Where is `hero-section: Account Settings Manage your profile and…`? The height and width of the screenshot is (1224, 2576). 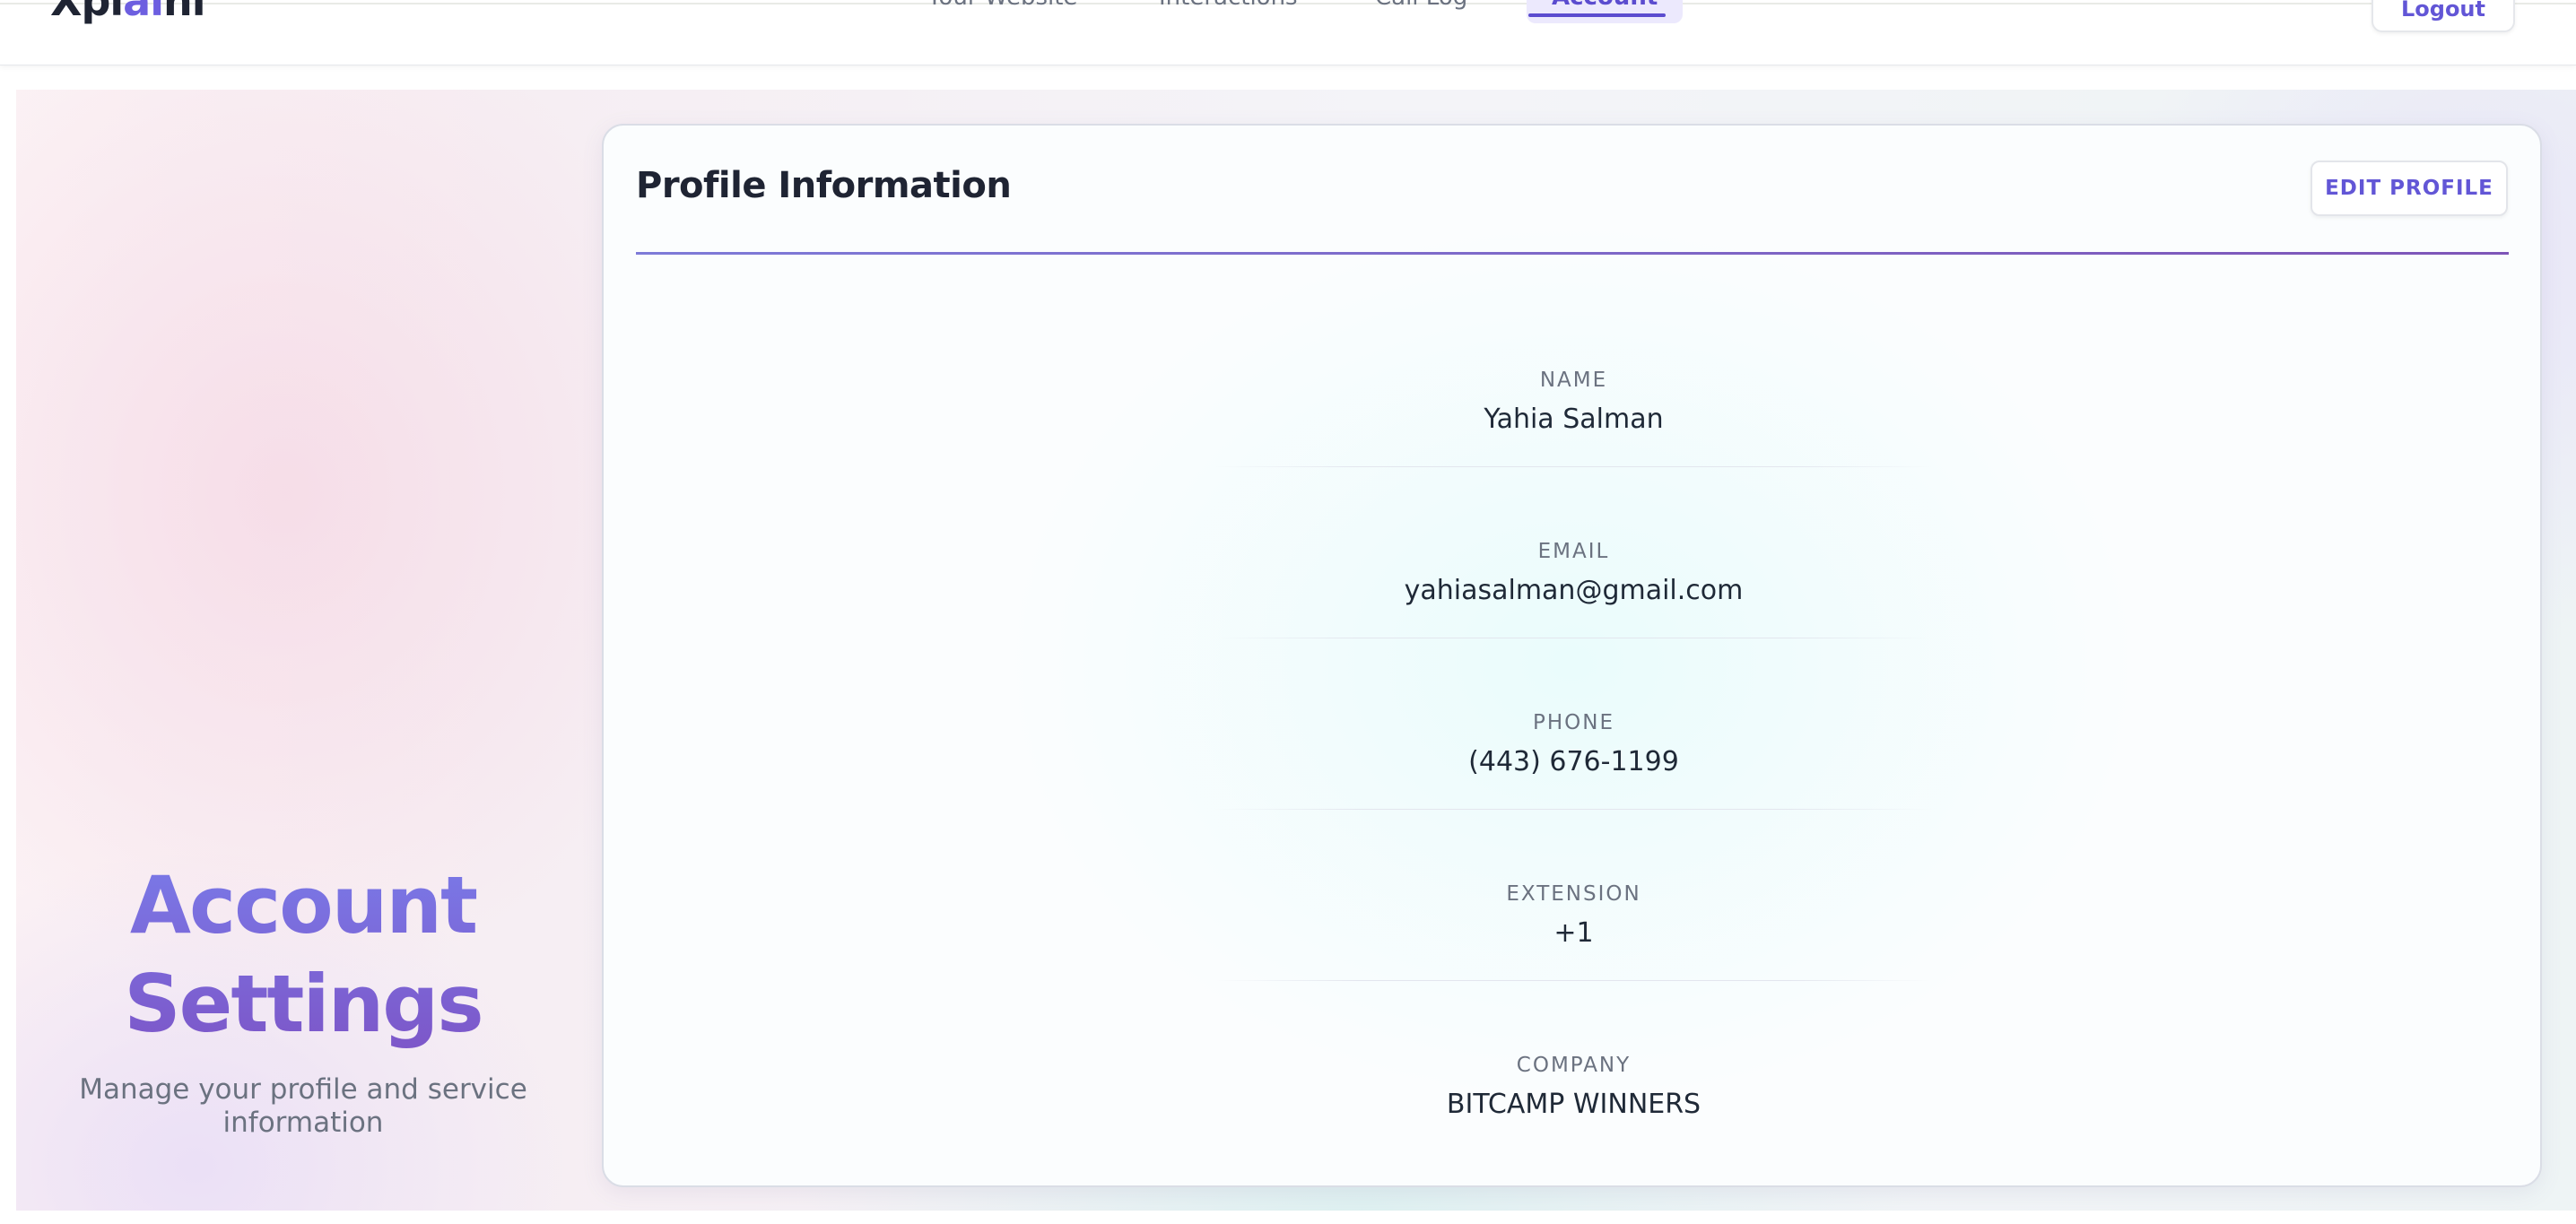
hero-section: Account Settings Manage your profile and… is located at coordinates (303, 998).